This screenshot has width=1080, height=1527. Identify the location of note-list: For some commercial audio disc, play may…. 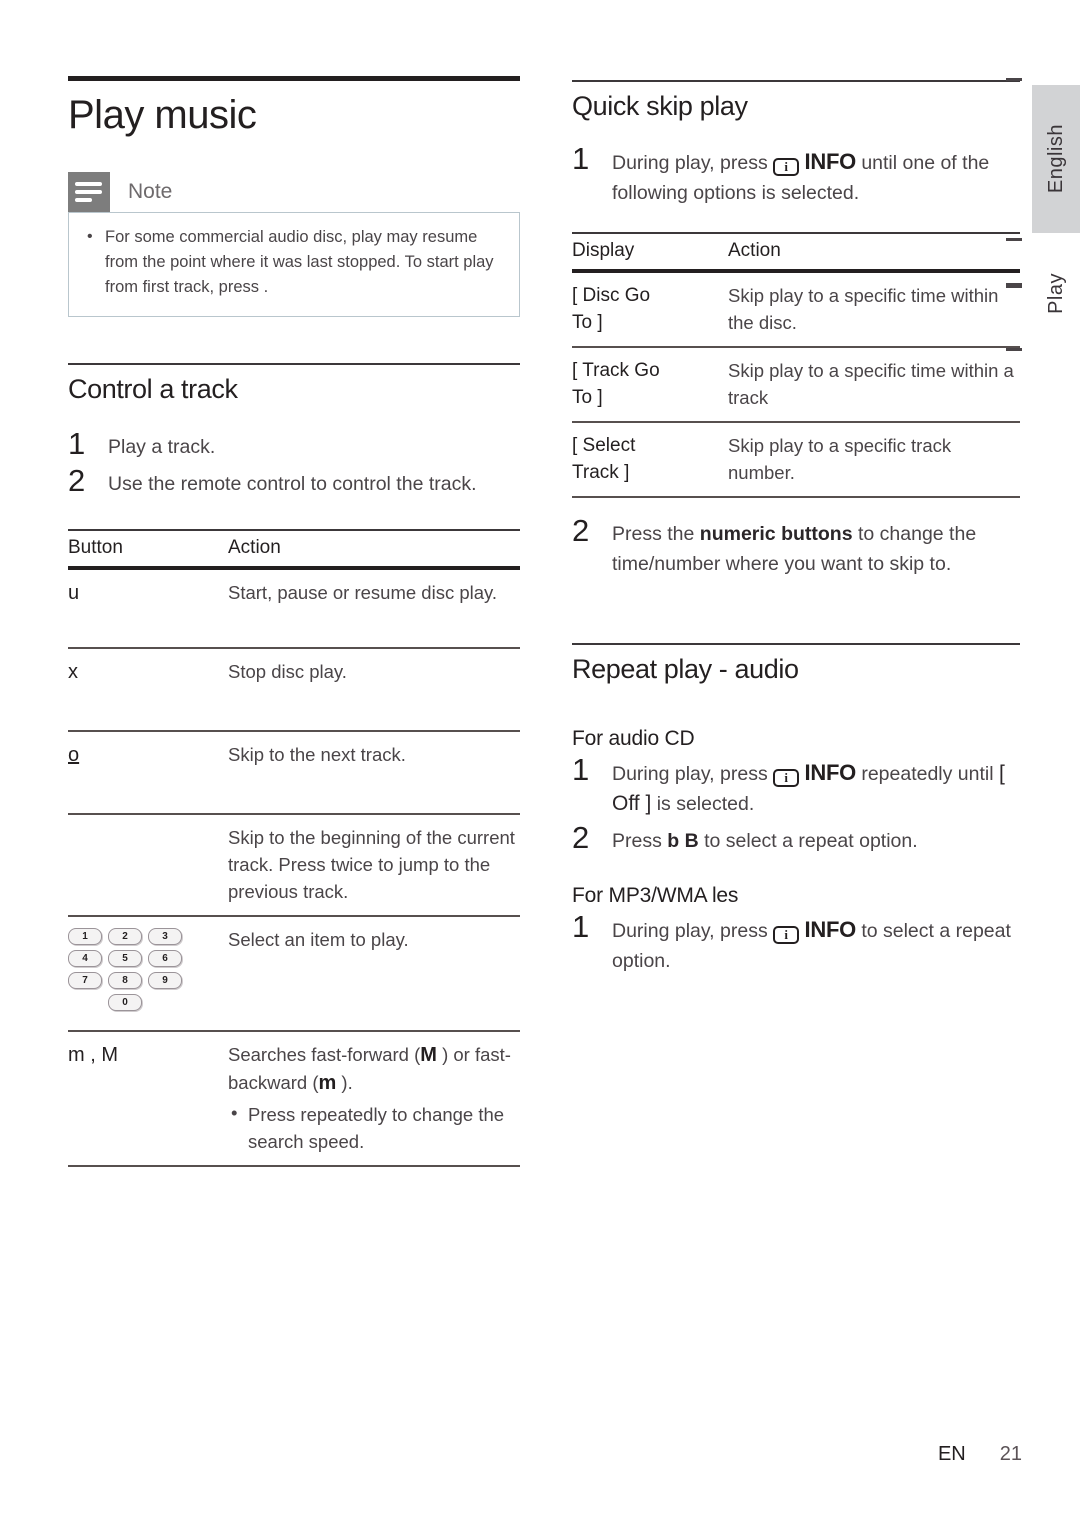
(294, 262).